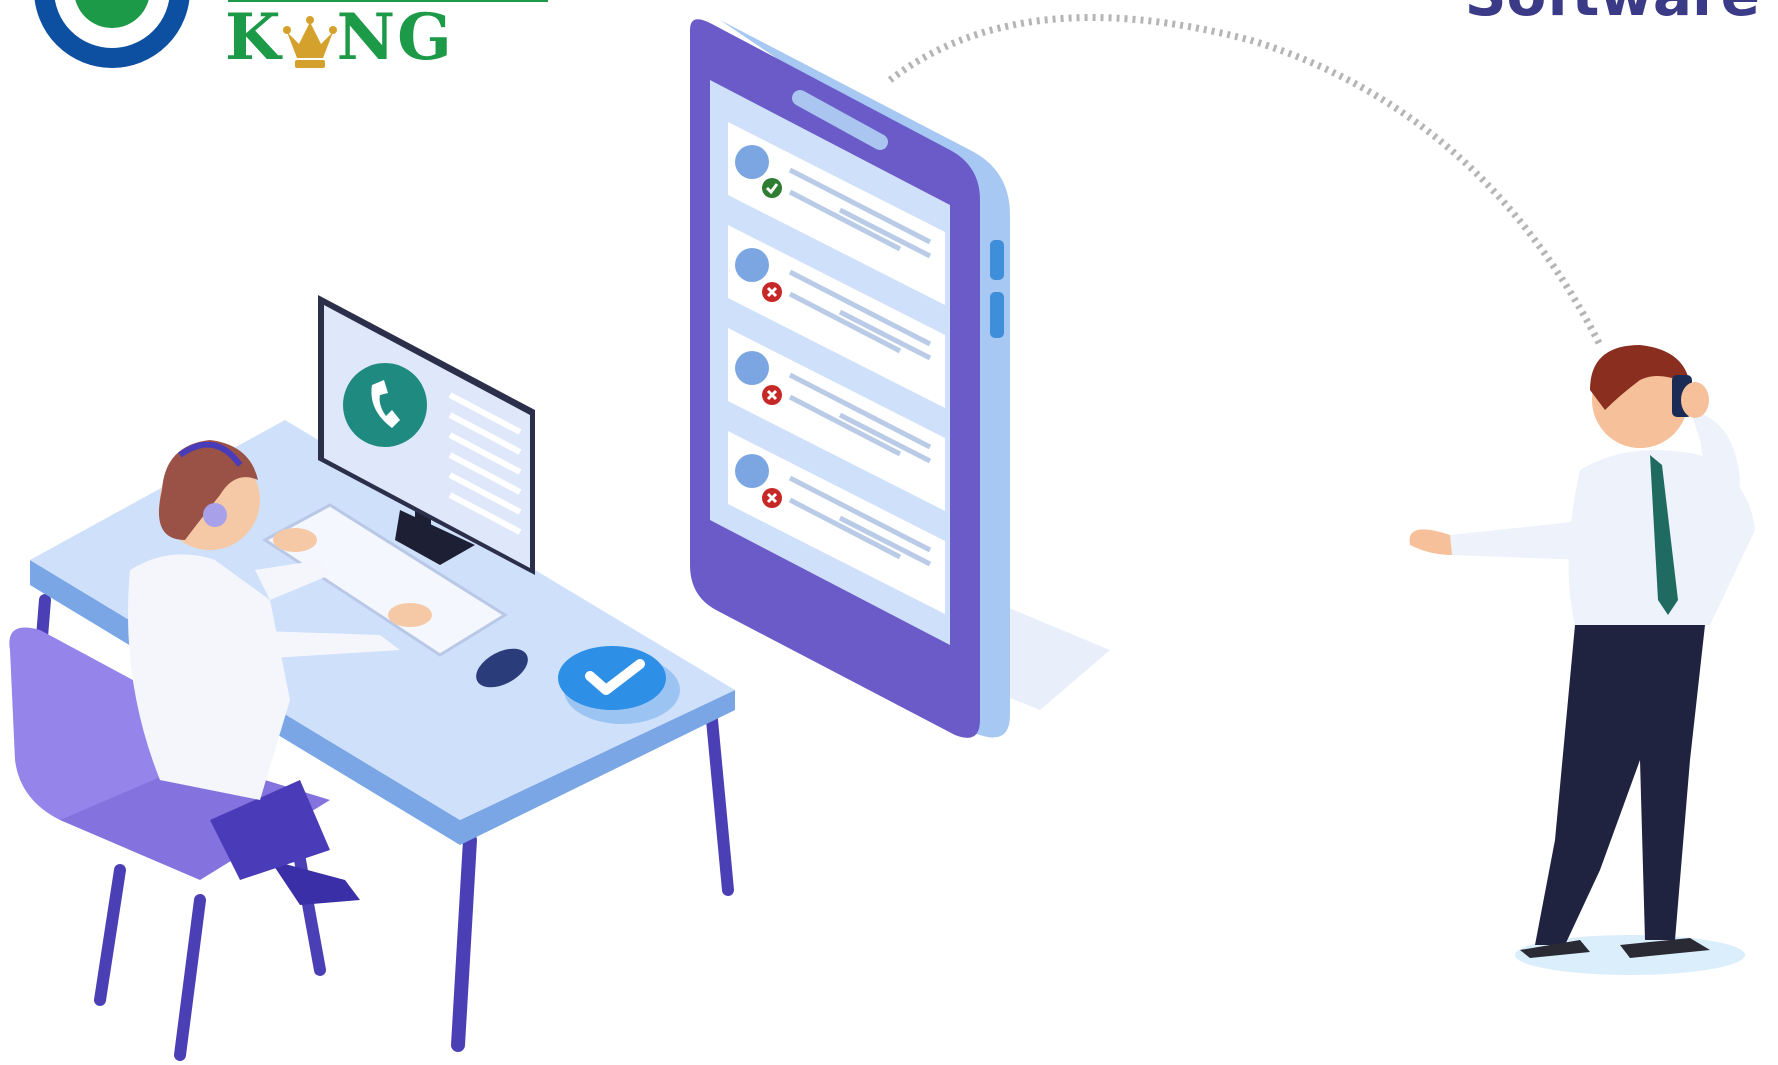 Image resolution: width=1778 pixels, height=1065 pixels. I want to click on headset-icon, so click(215, 515).